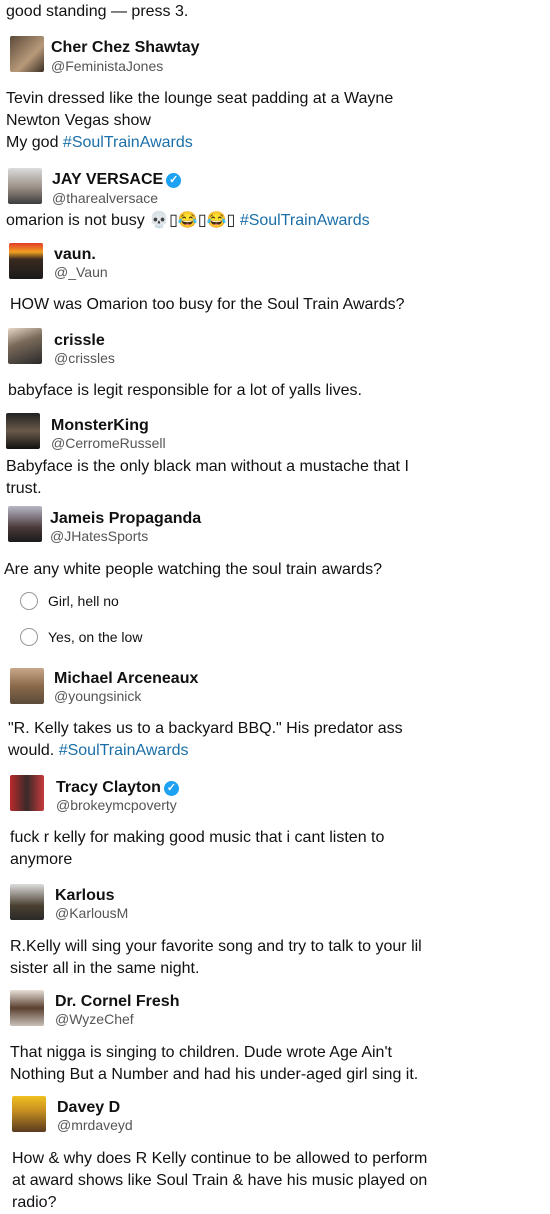  What do you see at coordinates (91, 913) in the screenshot?
I see `user-handle: @KarlousM` at bounding box center [91, 913].